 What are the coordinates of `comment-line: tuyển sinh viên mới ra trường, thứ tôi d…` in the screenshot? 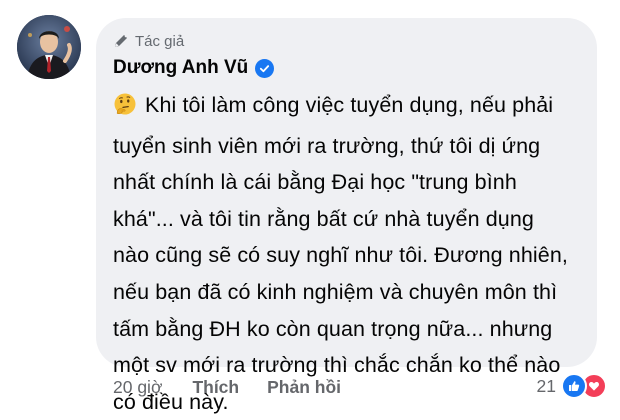 It's located at (327, 145).